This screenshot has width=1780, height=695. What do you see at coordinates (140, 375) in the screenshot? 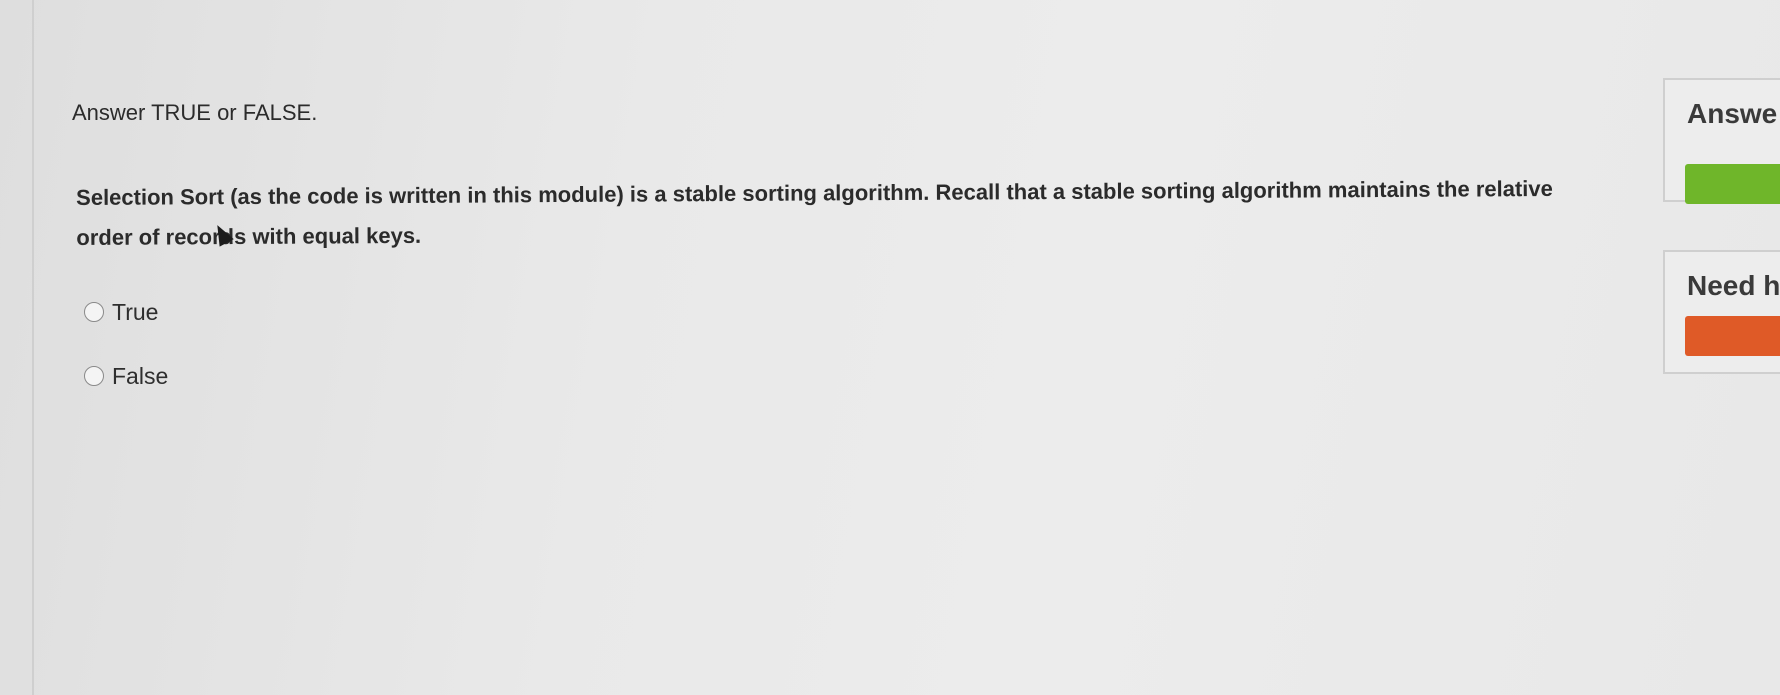
I see `option-false-label: False` at bounding box center [140, 375].